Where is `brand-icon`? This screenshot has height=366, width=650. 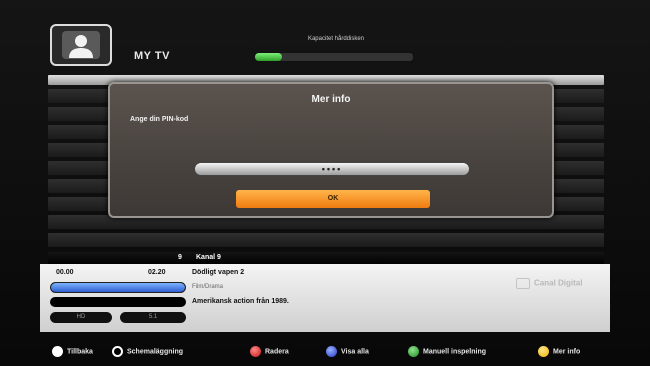
brand-icon is located at coordinates (523, 283).